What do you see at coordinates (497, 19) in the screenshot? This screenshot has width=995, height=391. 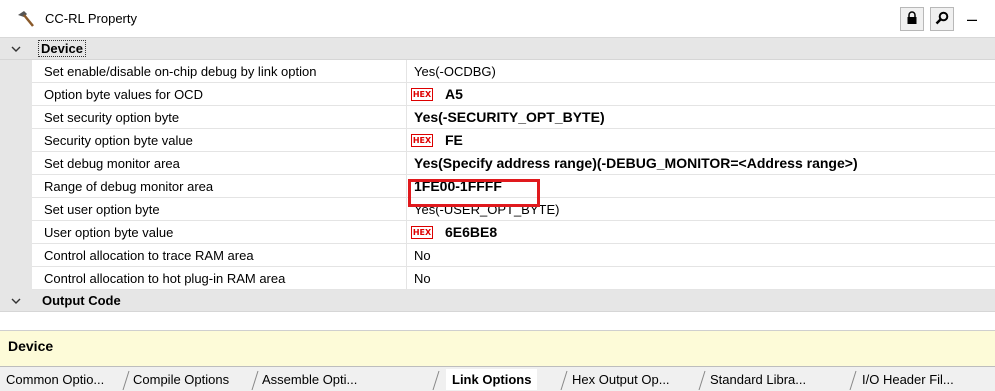 I see `panel-titlebar: CC-RL Property –` at bounding box center [497, 19].